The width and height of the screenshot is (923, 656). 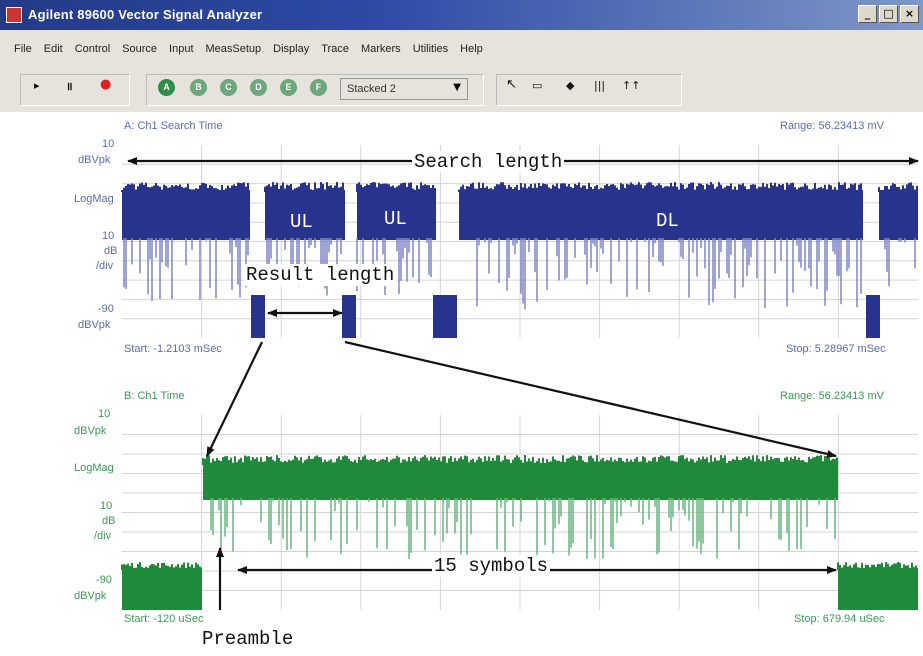 I want to click on noise-floor-right, so click(x=878, y=589).